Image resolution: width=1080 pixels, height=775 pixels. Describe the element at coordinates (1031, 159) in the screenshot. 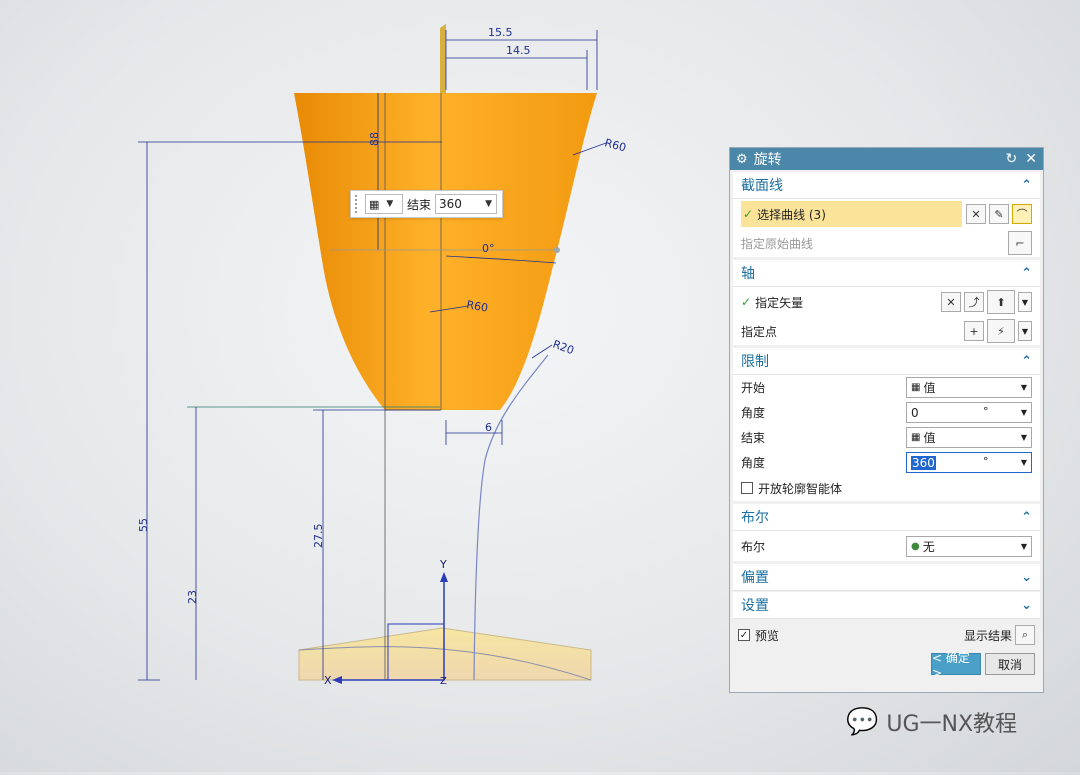

I see `close-icon: ✕` at that location.